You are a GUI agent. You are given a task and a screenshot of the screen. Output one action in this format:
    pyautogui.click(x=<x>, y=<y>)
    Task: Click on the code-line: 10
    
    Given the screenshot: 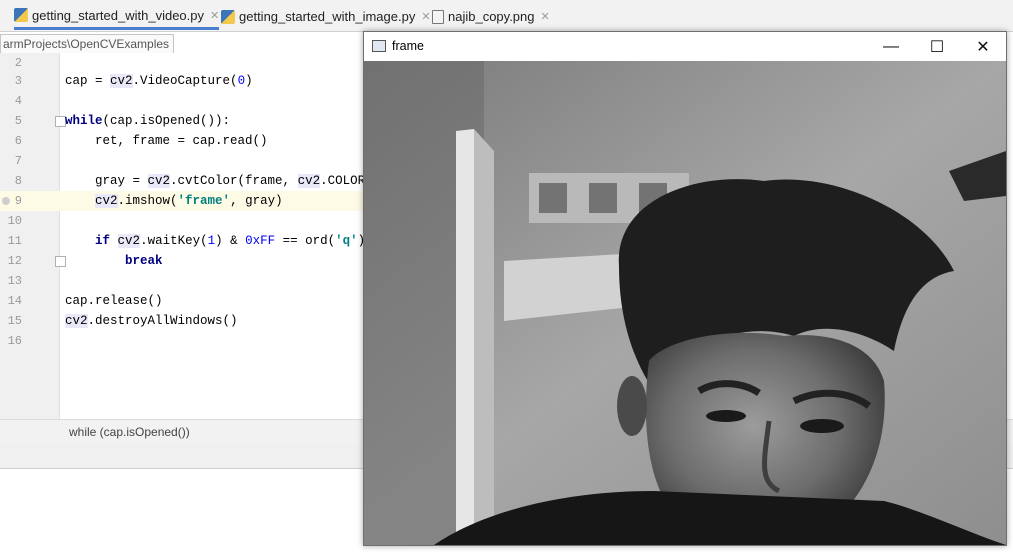 What is the action you would take?
    pyautogui.click(x=181, y=221)
    